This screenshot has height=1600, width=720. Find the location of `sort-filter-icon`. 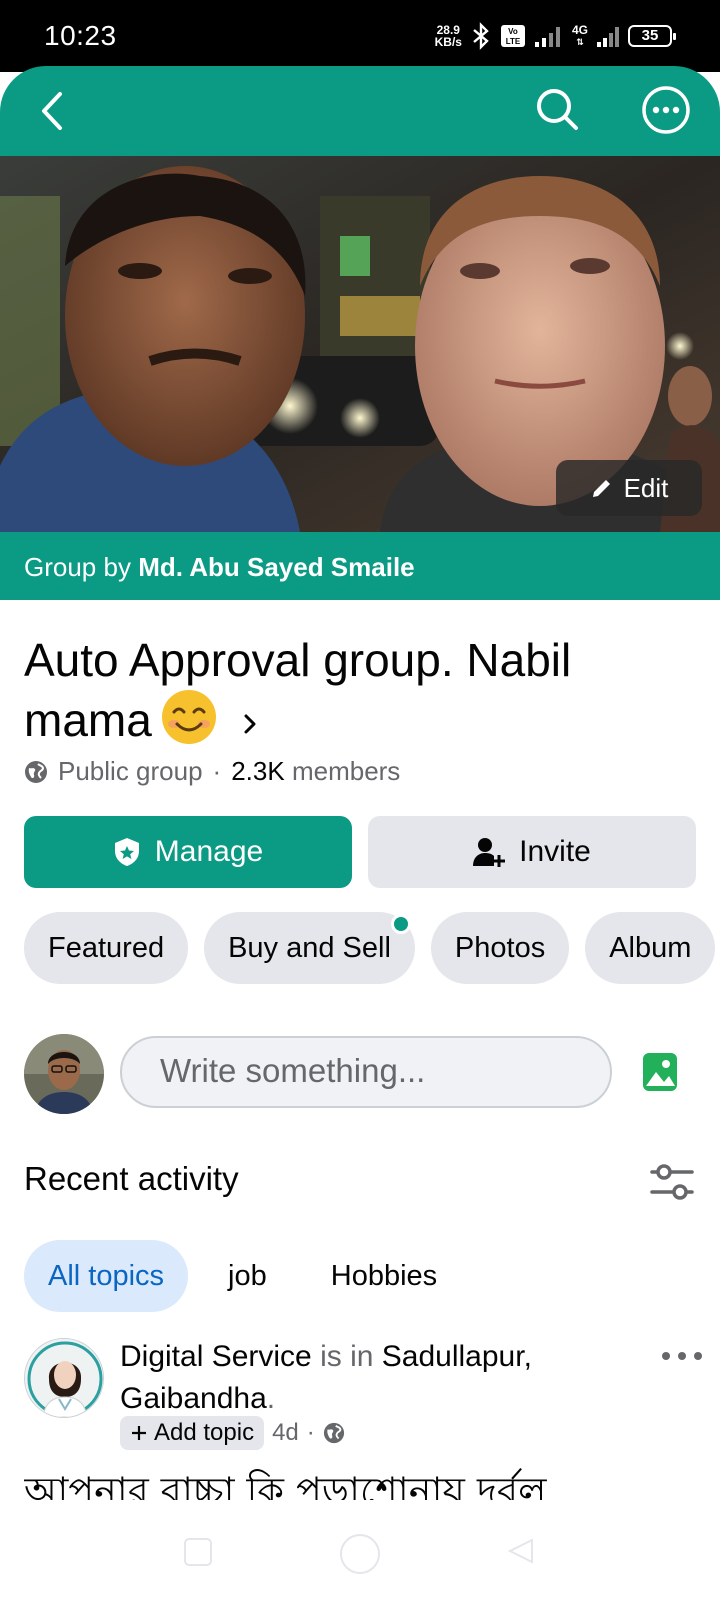

sort-filter-icon is located at coordinates (672, 1182).